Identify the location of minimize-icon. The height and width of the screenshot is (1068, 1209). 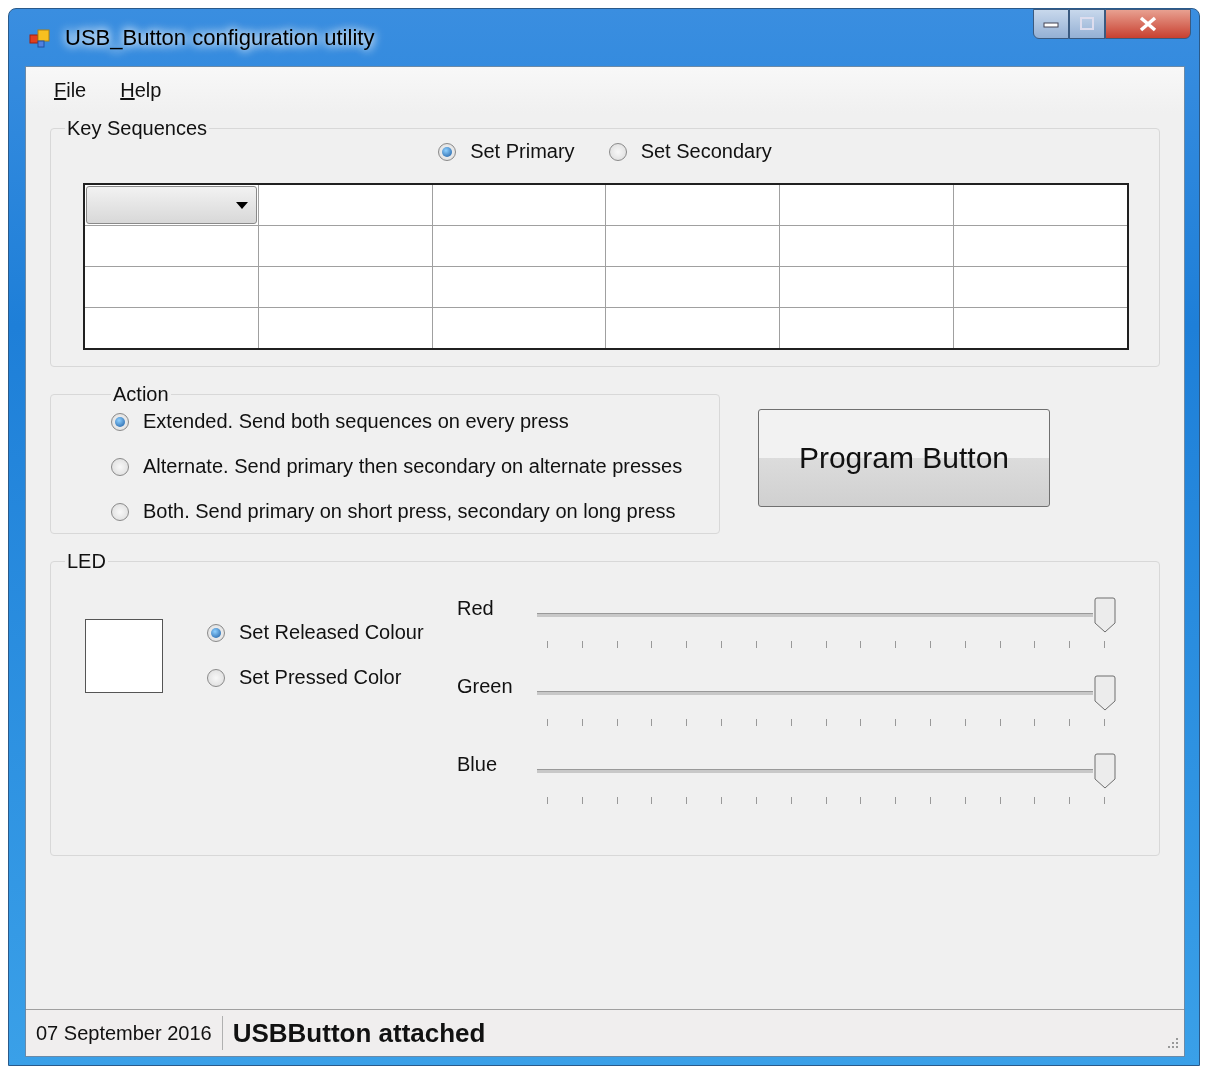
(1051, 24).